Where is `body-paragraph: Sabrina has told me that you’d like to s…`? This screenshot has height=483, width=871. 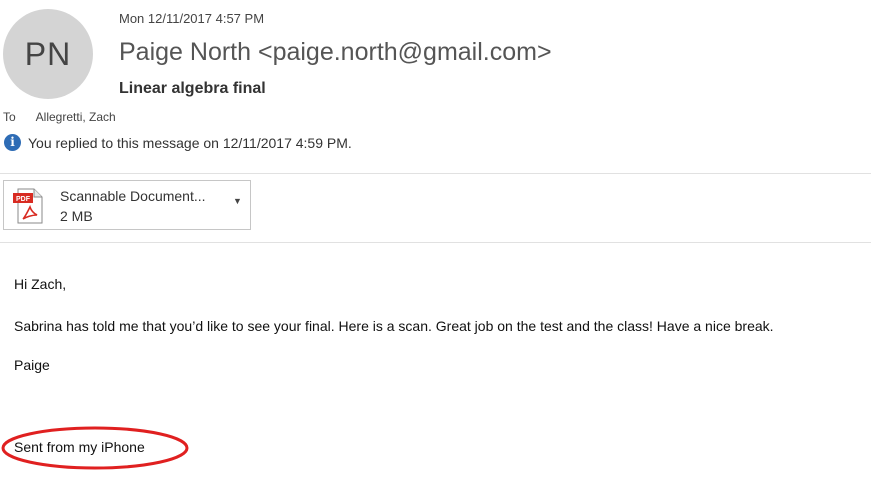 body-paragraph: Sabrina has told me that you’d like to s… is located at coordinates (394, 326).